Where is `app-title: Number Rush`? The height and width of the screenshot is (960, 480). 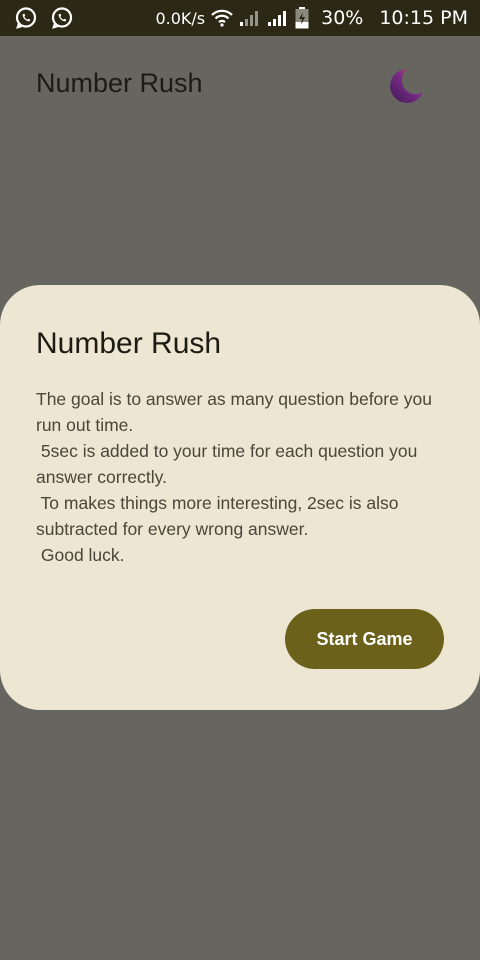
app-title: Number Rush is located at coordinates (119, 83).